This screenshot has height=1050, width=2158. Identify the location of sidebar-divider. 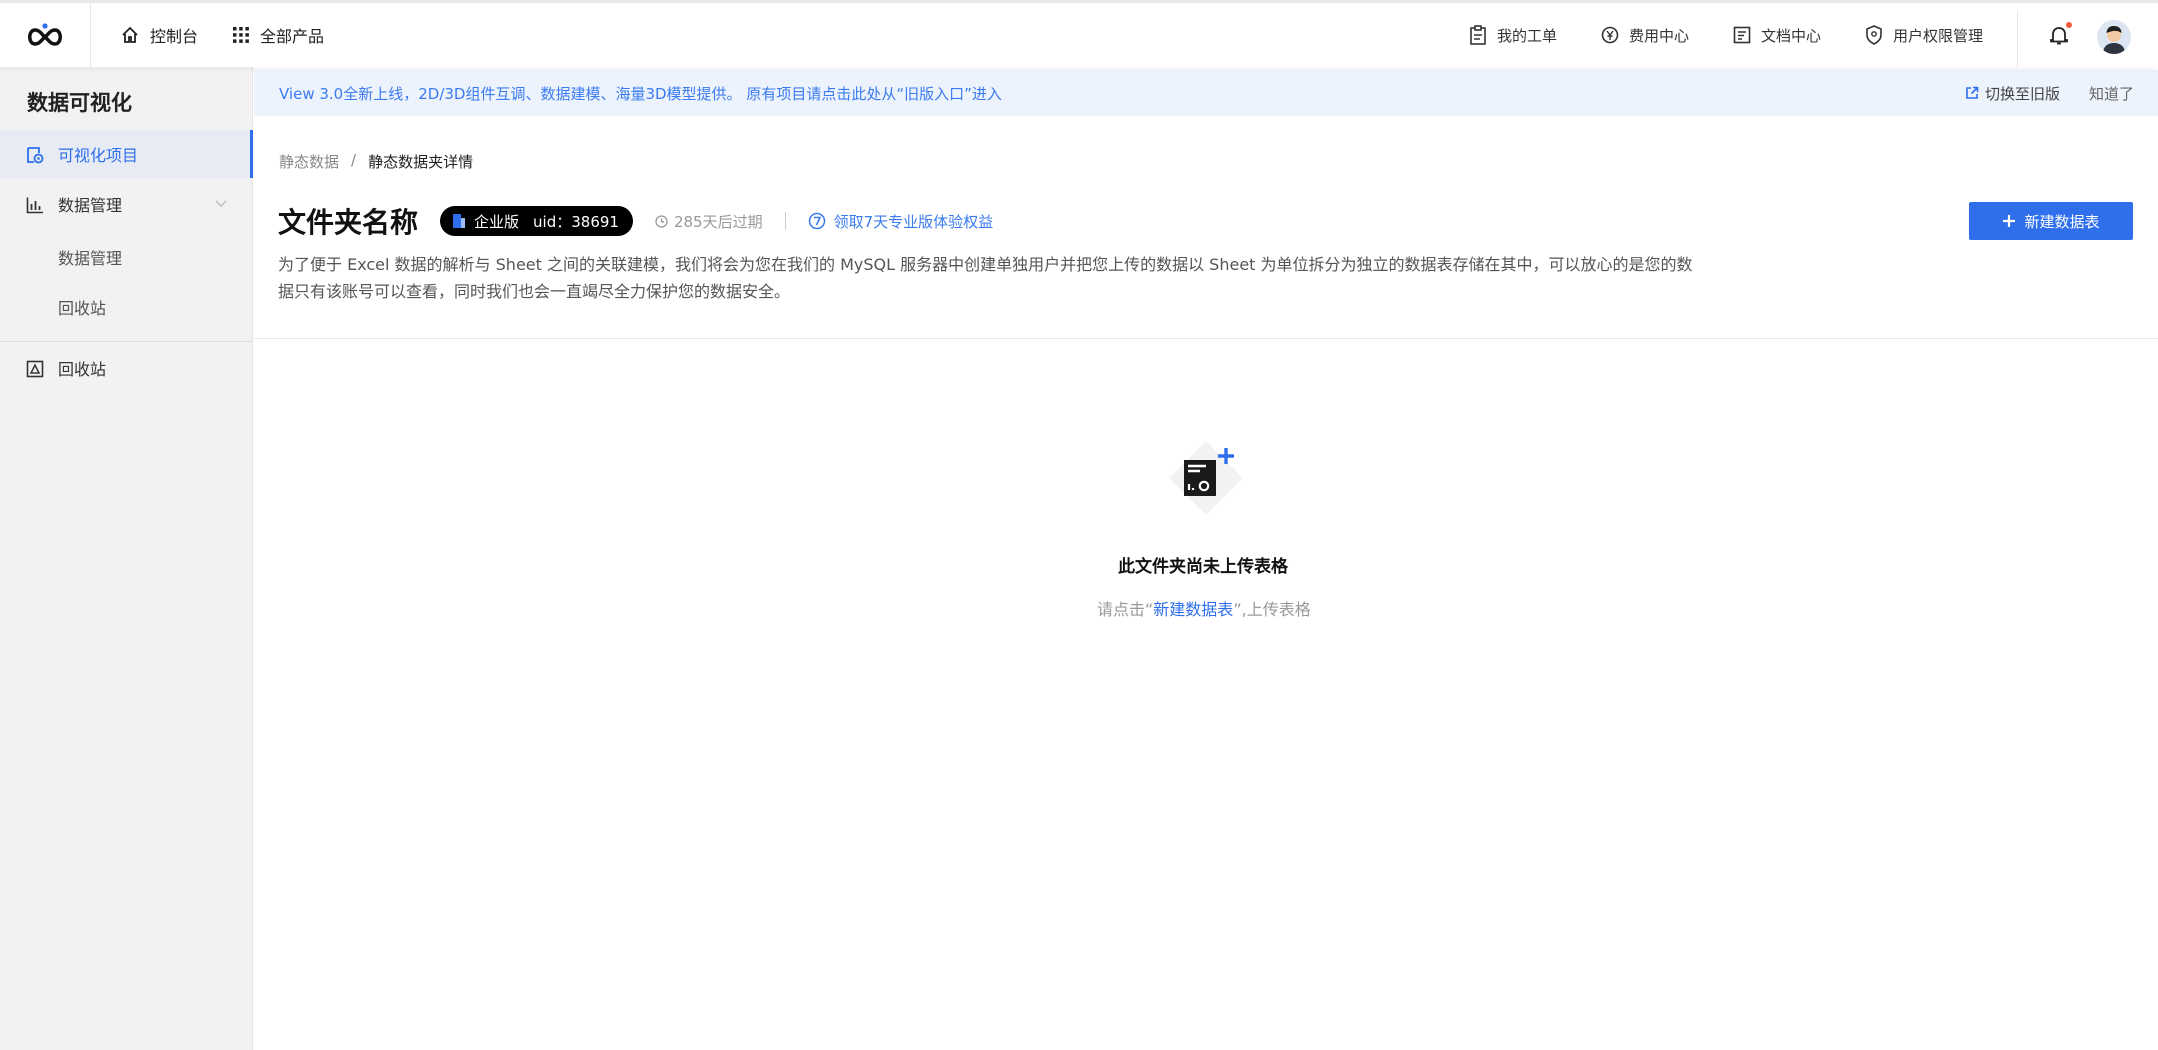
(126, 341).